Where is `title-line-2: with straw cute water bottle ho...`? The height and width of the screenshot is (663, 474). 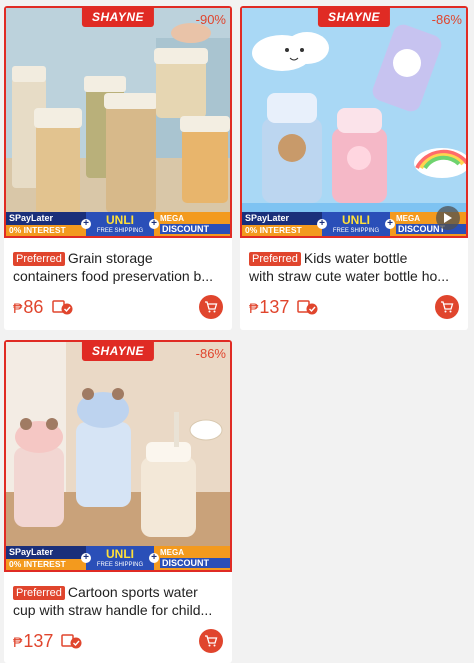
title-line-2: with straw cute water bottle ho... is located at coordinates (349, 276).